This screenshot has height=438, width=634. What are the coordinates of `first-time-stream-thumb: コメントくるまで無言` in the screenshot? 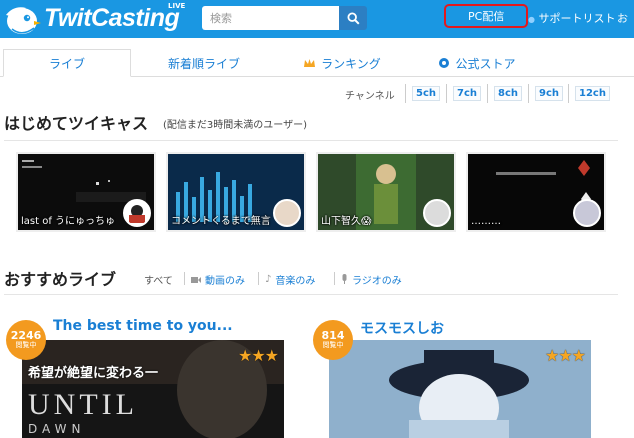 It's located at (236, 192).